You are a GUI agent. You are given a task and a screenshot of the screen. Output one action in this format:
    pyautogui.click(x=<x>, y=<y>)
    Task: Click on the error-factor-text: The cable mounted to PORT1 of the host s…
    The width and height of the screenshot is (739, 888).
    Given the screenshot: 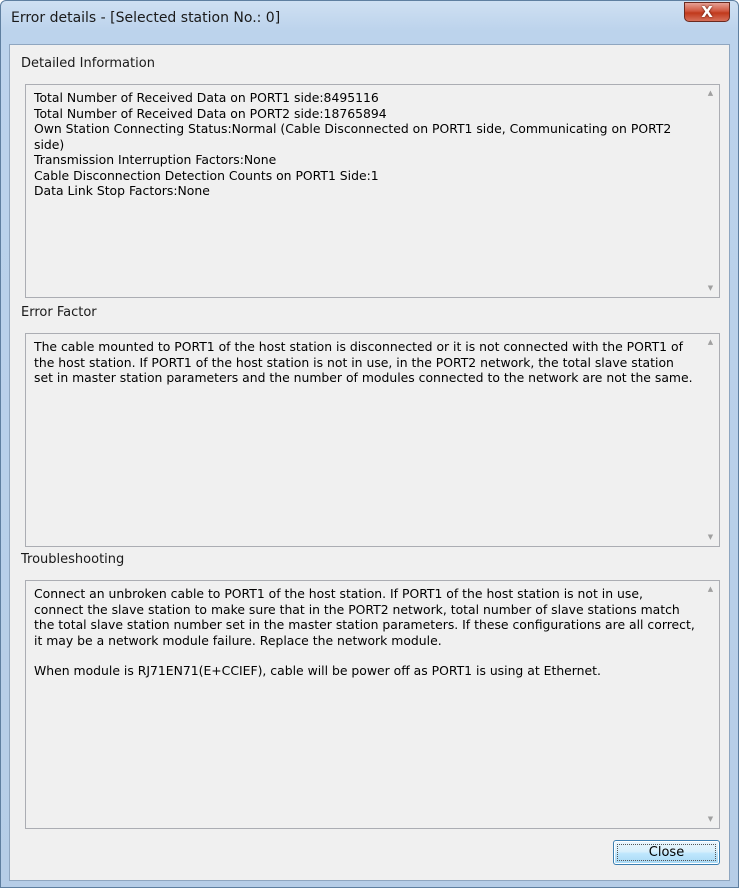 What is the action you would take?
    pyautogui.click(x=363, y=362)
    